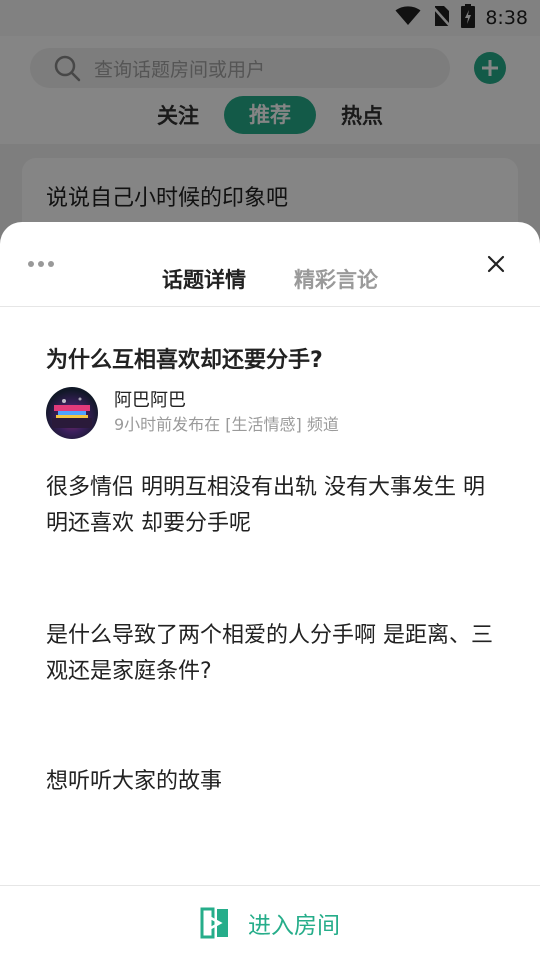 The width and height of the screenshot is (540, 960). Describe the element at coordinates (204, 279) in the screenshot. I see `tab-topic-details: 话题详情` at that location.